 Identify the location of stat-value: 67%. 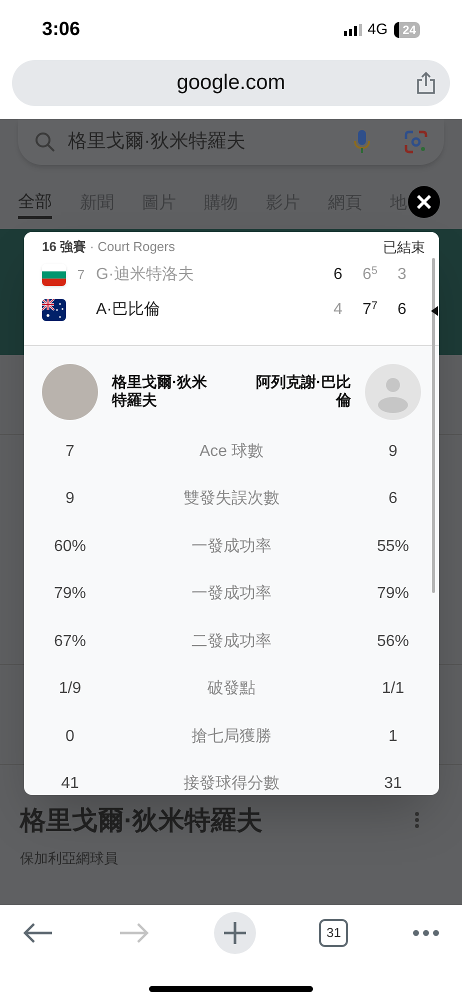
(70, 642).